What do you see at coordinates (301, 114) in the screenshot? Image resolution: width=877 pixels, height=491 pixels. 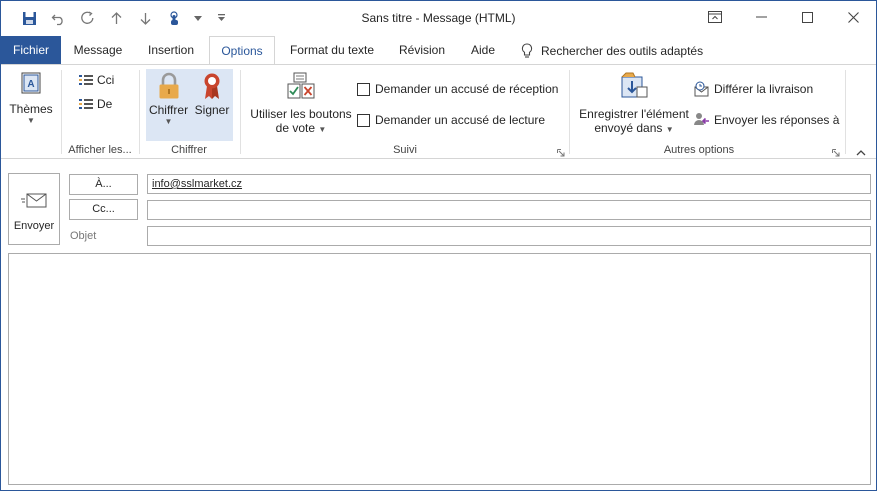 I see `voting-label-line1: Utiliser les boutons` at bounding box center [301, 114].